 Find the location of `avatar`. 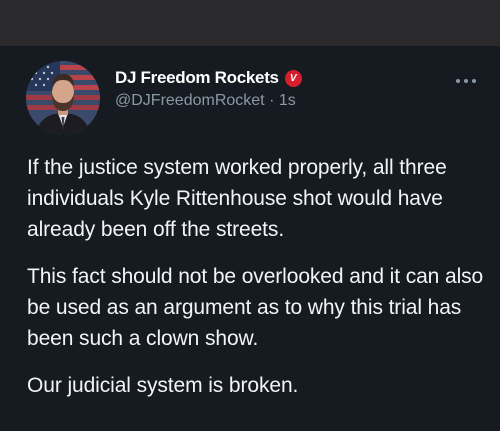

avatar is located at coordinates (63, 98).